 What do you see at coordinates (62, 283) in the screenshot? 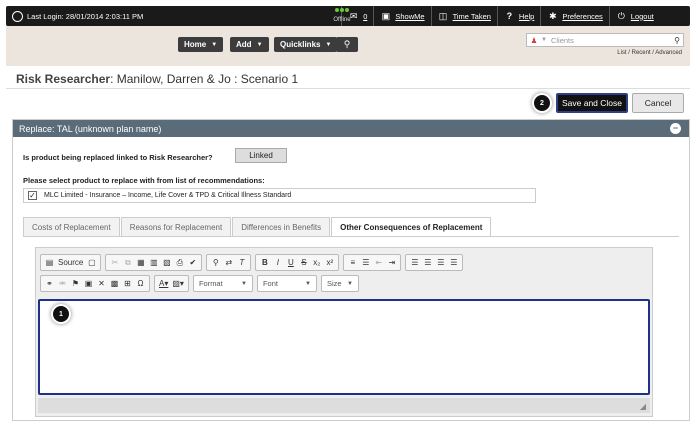
I see `unlink-icon: ⚮` at bounding box center [62, 283].